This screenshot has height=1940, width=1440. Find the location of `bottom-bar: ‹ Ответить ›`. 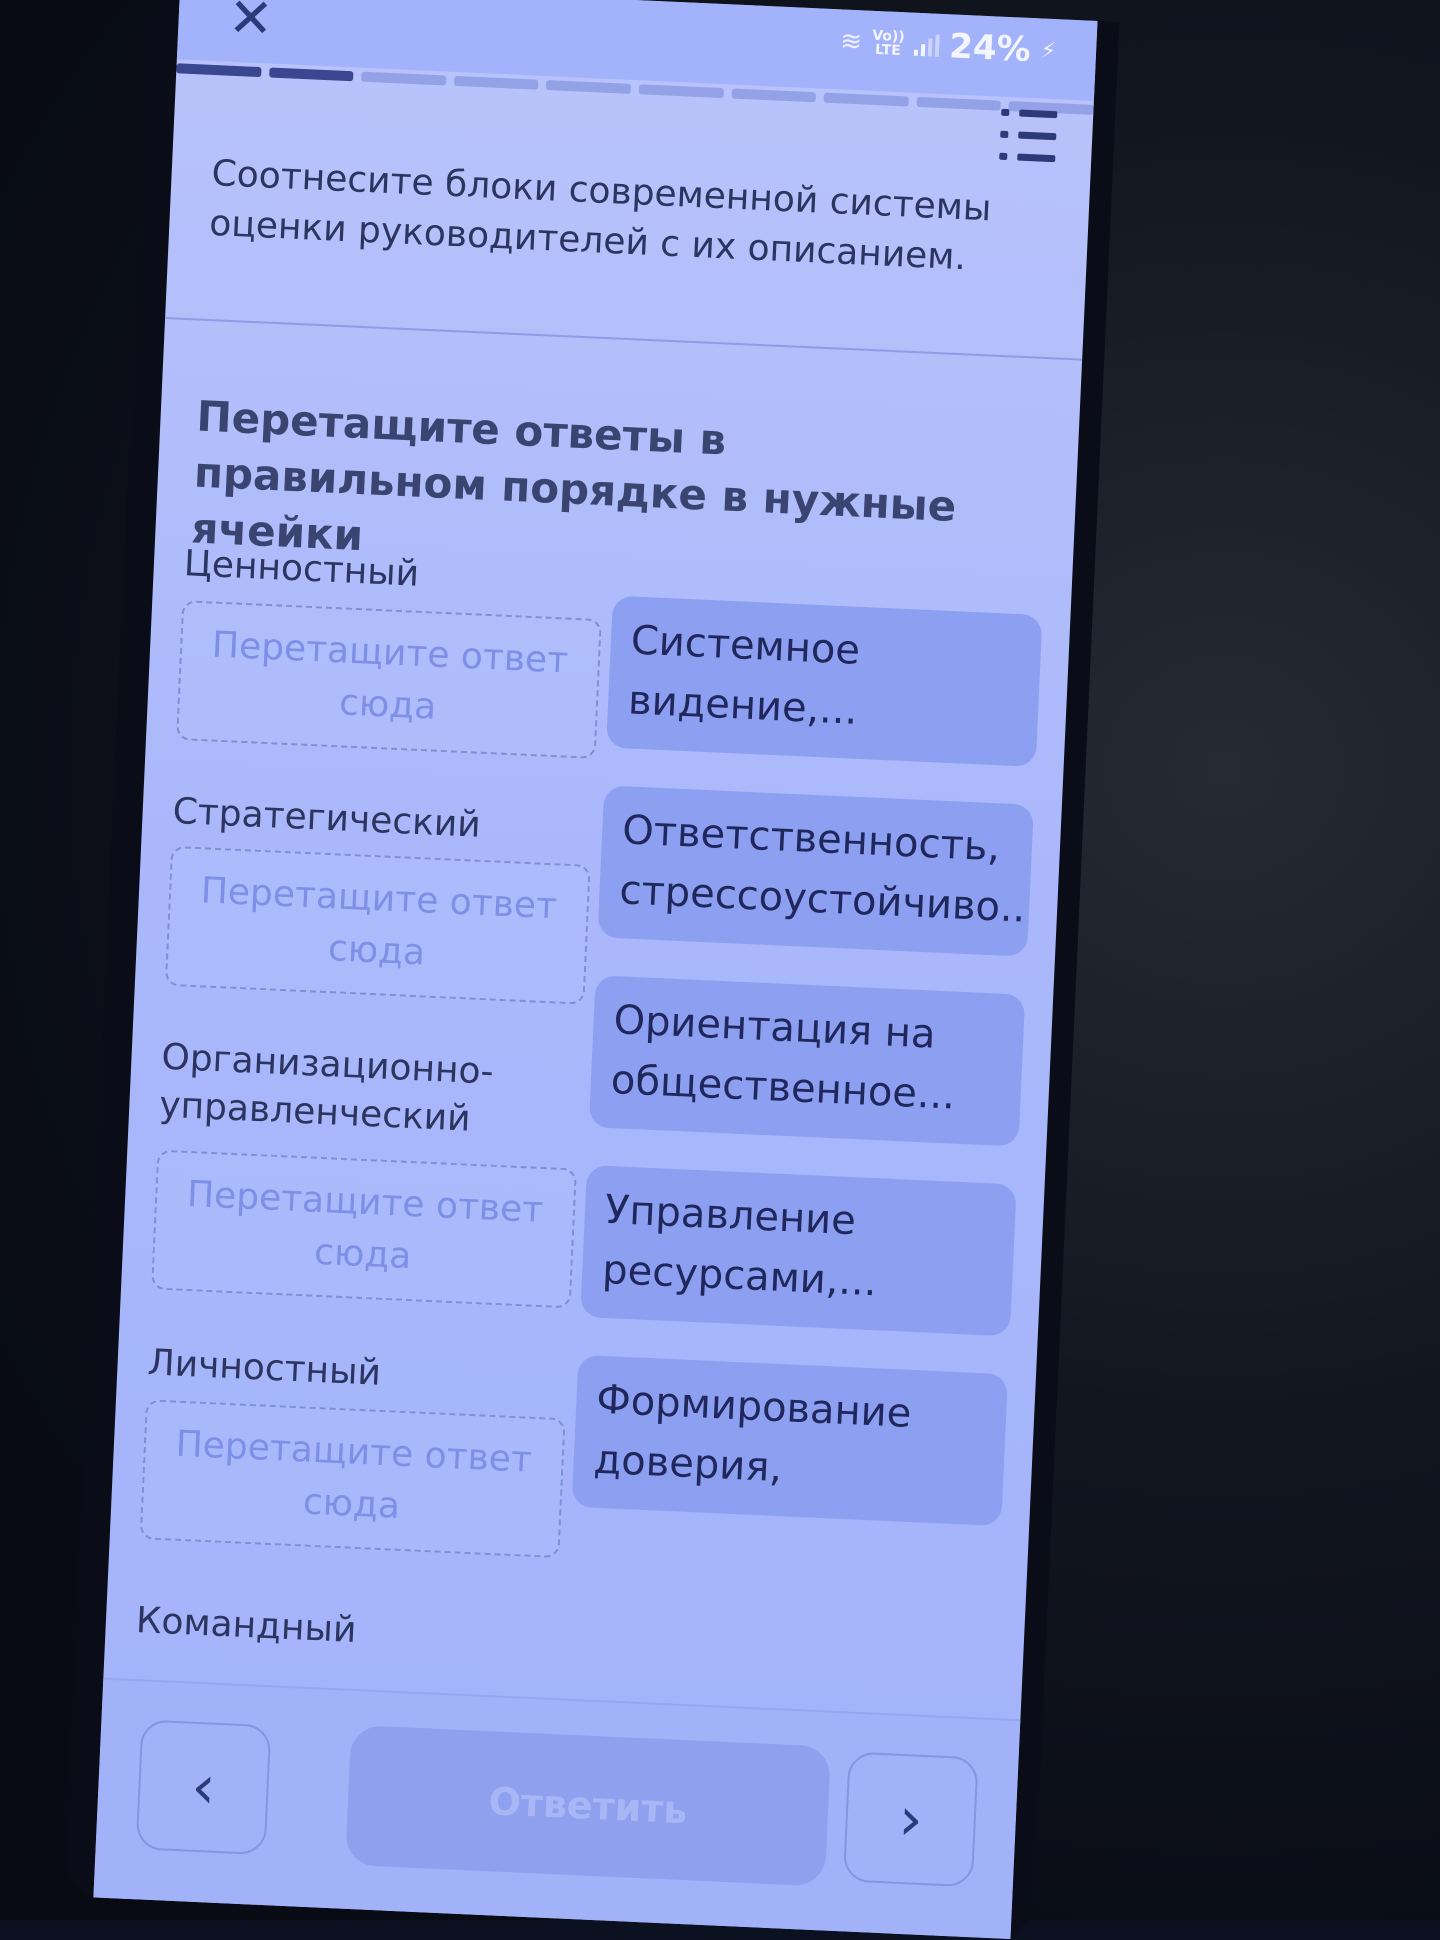

bottom-bar: ‹ Ответить › is located at coordinates (557, 1808).